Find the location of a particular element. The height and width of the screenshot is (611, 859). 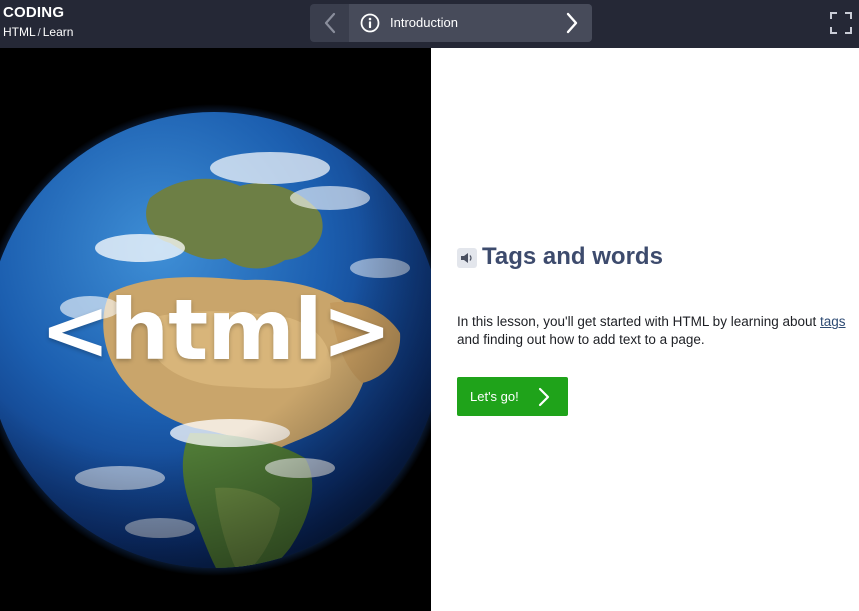

speaker-icon is located at coordinates (466, 258).